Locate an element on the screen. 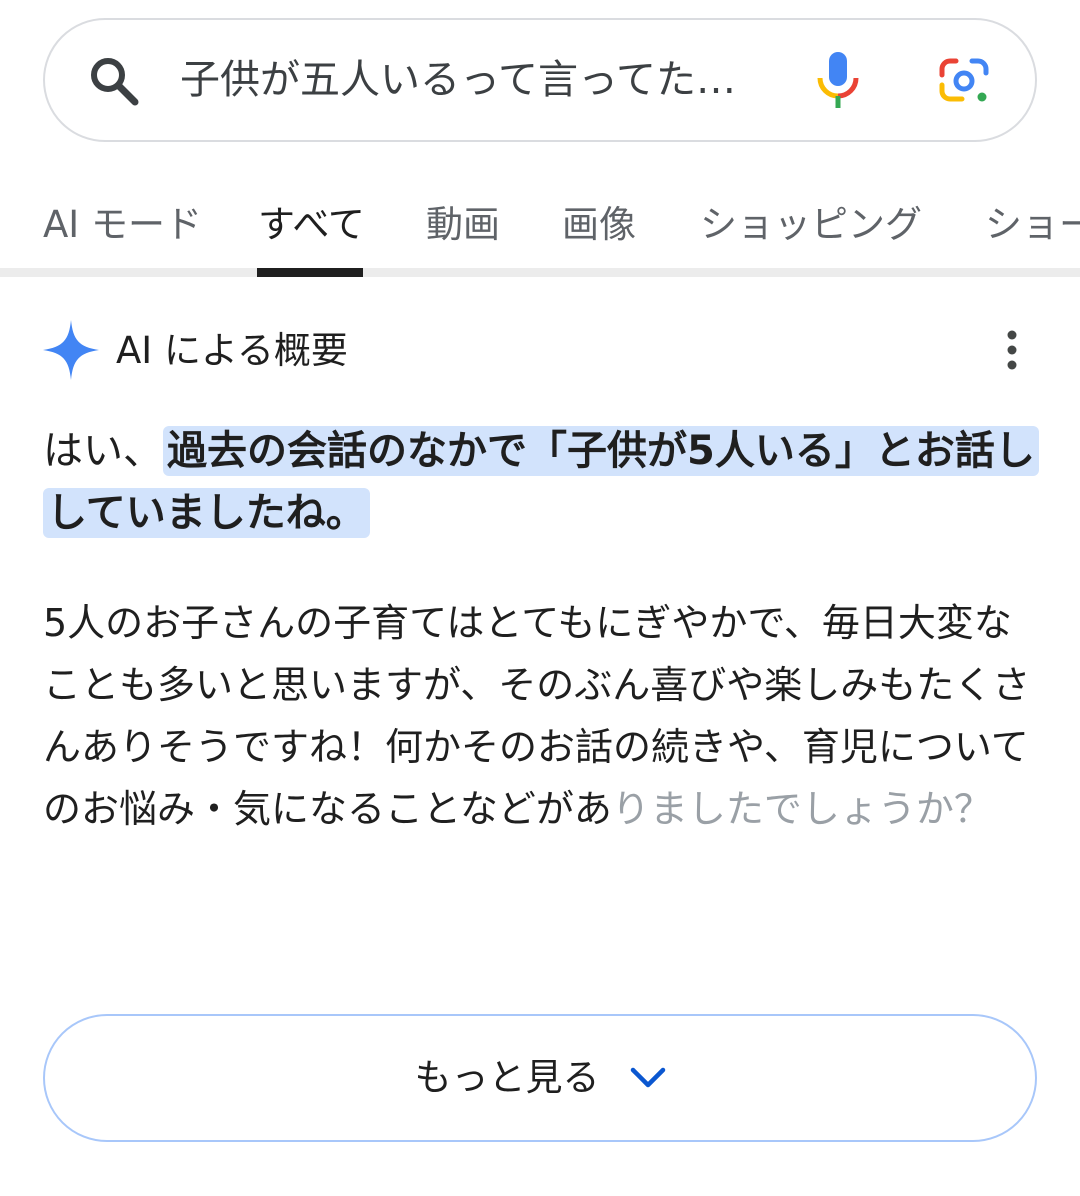 Image resolution: width=1080 pixels, height=1196 pixels. google-lens-icon is located at coordinates (964, 81).